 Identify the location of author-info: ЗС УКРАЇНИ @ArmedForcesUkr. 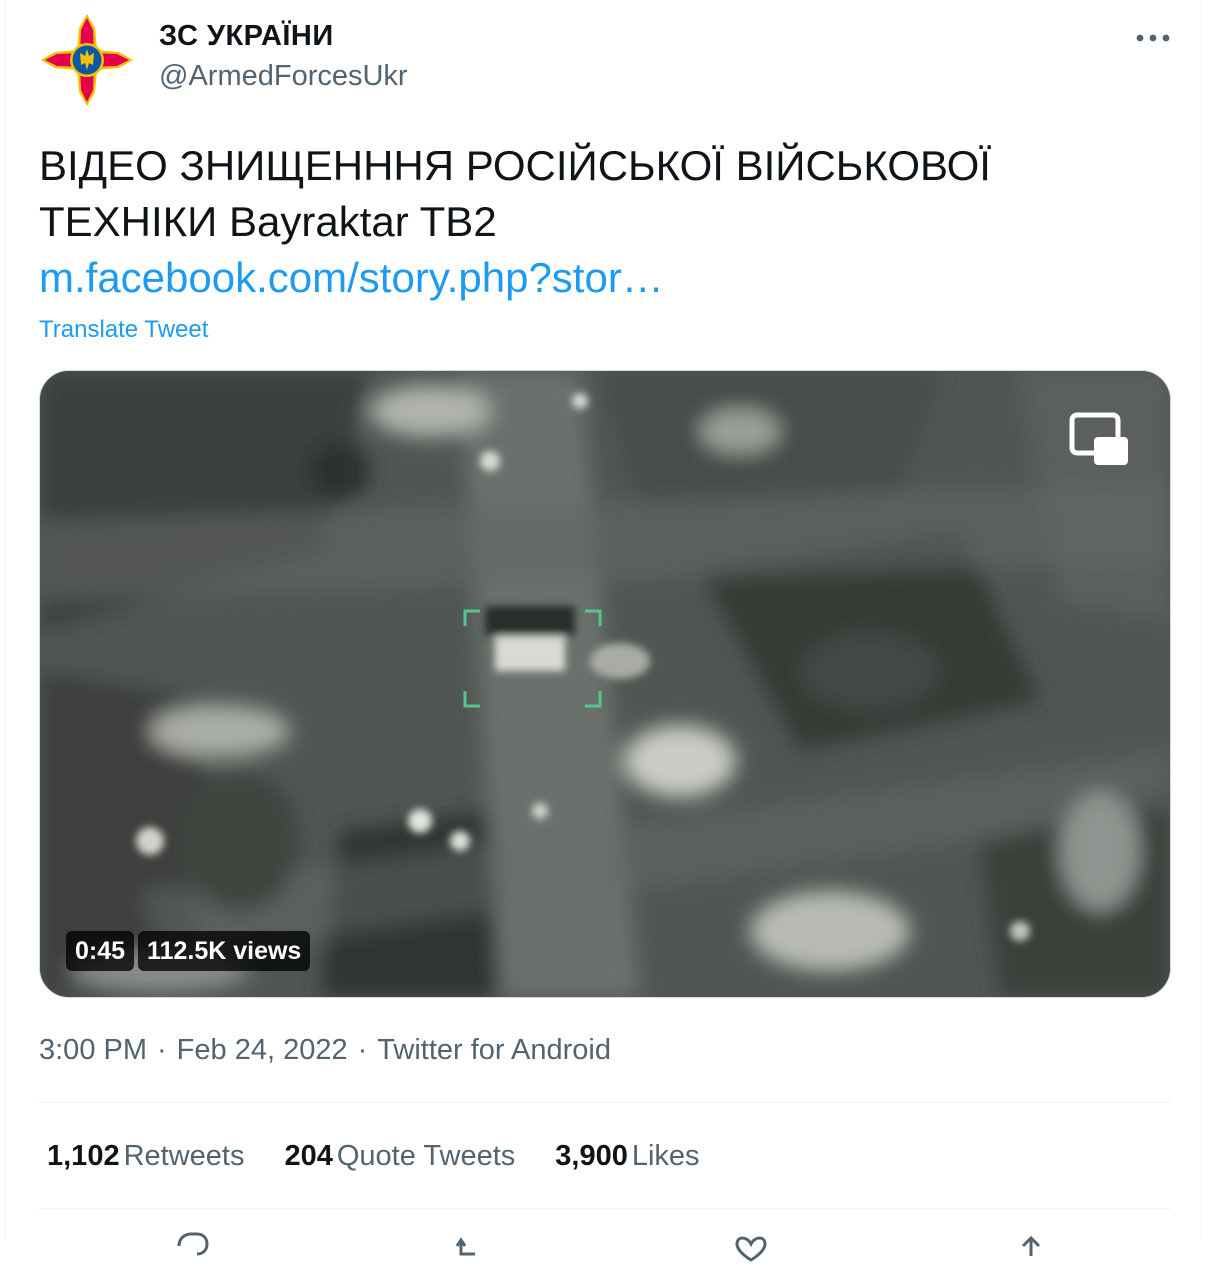
(283, 57).